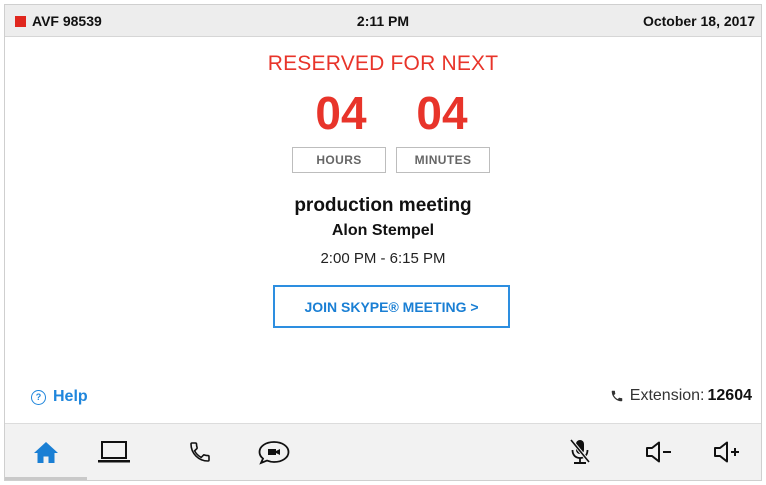 This screenshot has width=766, height=485. I want to click on nav-volume-up-button, so click(727, 452).